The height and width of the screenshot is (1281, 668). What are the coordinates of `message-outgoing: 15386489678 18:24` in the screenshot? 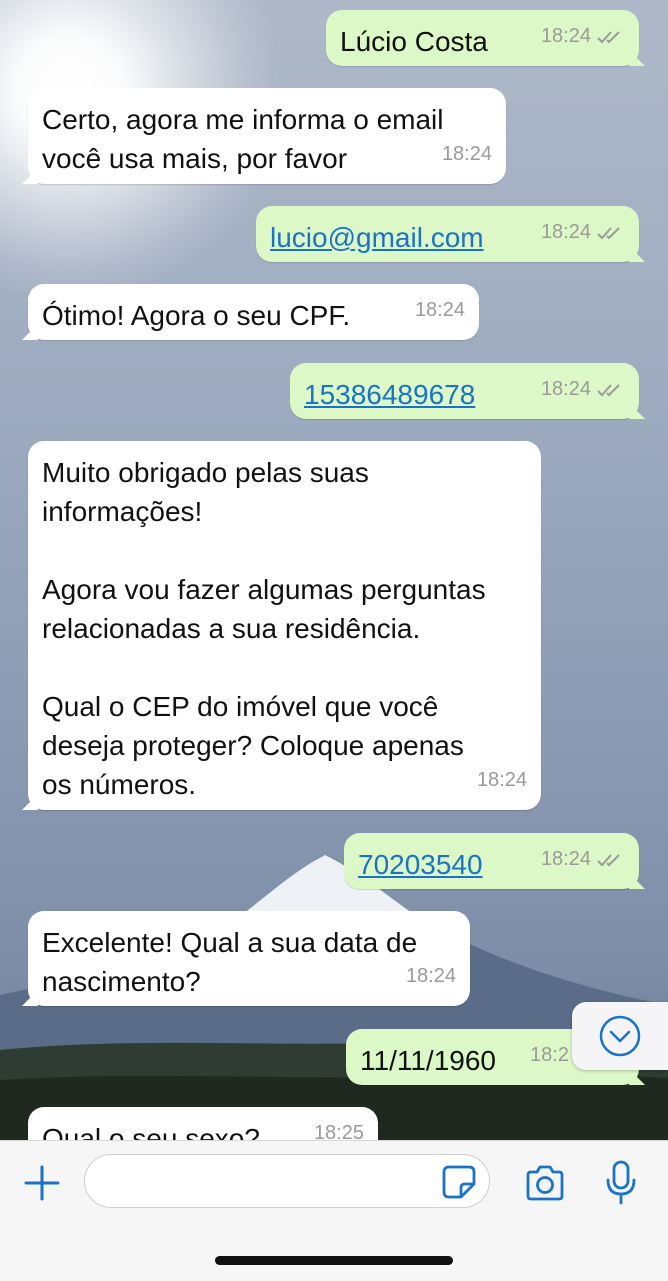 It's located at (467, 391).